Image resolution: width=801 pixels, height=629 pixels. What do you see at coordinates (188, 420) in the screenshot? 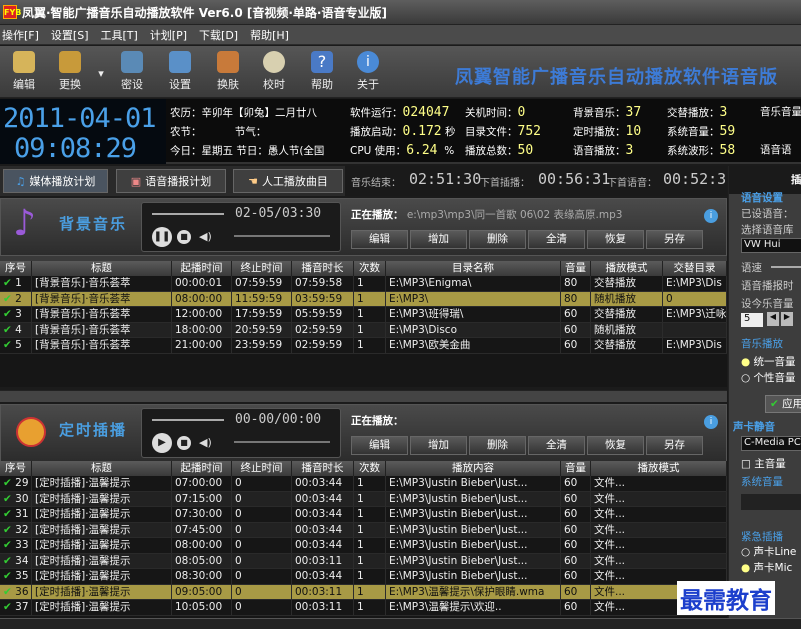
I see `timed-seek-slider` at bounding box center [188, 420].